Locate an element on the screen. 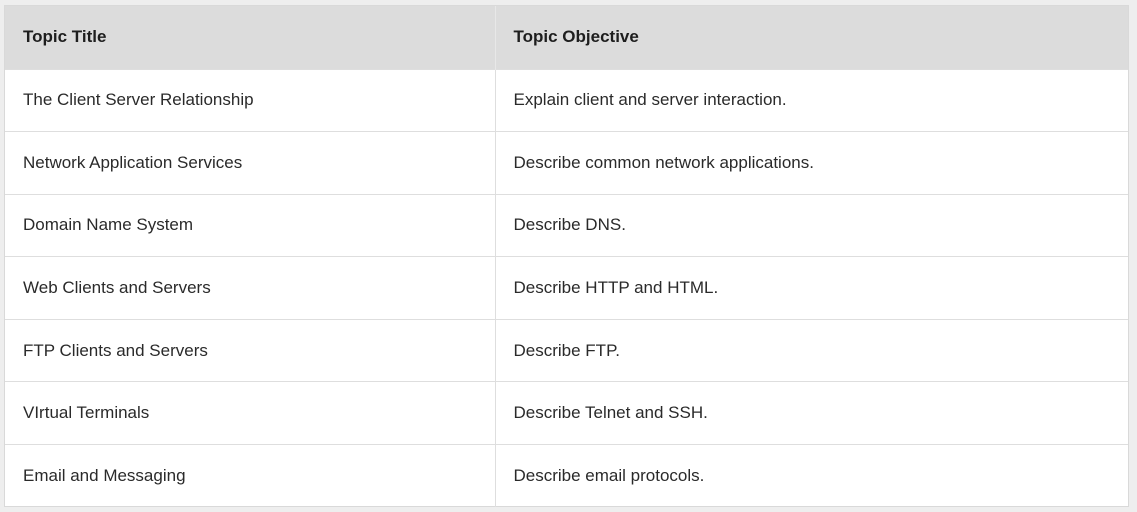 This screenshot has width=1137, height=512. topic-title-cell: The Client Server Relationship is located at coordinates (250, 100).